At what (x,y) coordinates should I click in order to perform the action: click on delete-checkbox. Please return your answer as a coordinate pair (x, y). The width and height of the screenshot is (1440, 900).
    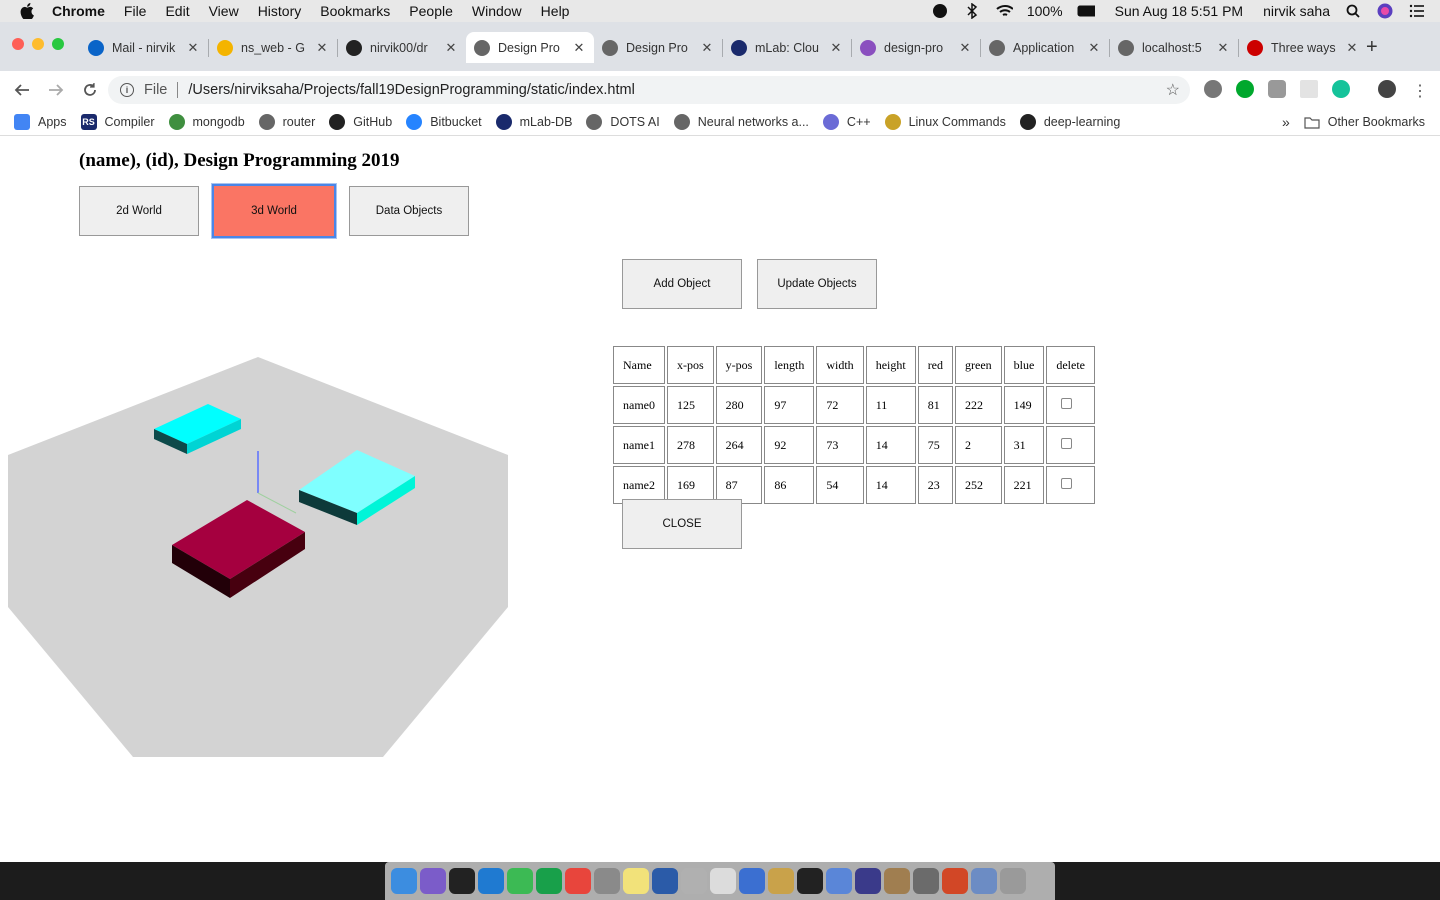
    Looking at the image, I should click on (1067, 483).